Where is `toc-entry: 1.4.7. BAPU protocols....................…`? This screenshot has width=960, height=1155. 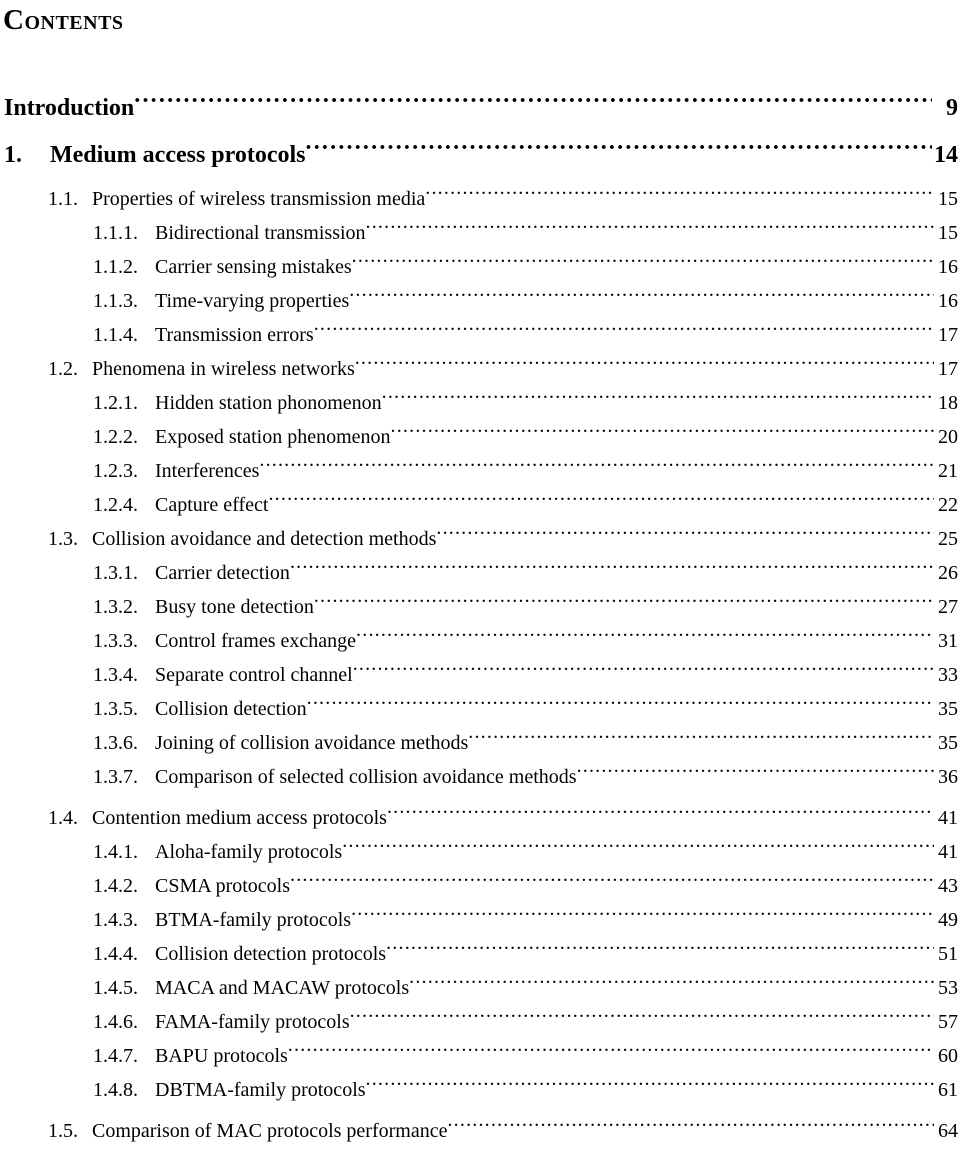
toc-entry: 1.4.7. BAPU protocols....................… is located at coordinates (480, 1056).